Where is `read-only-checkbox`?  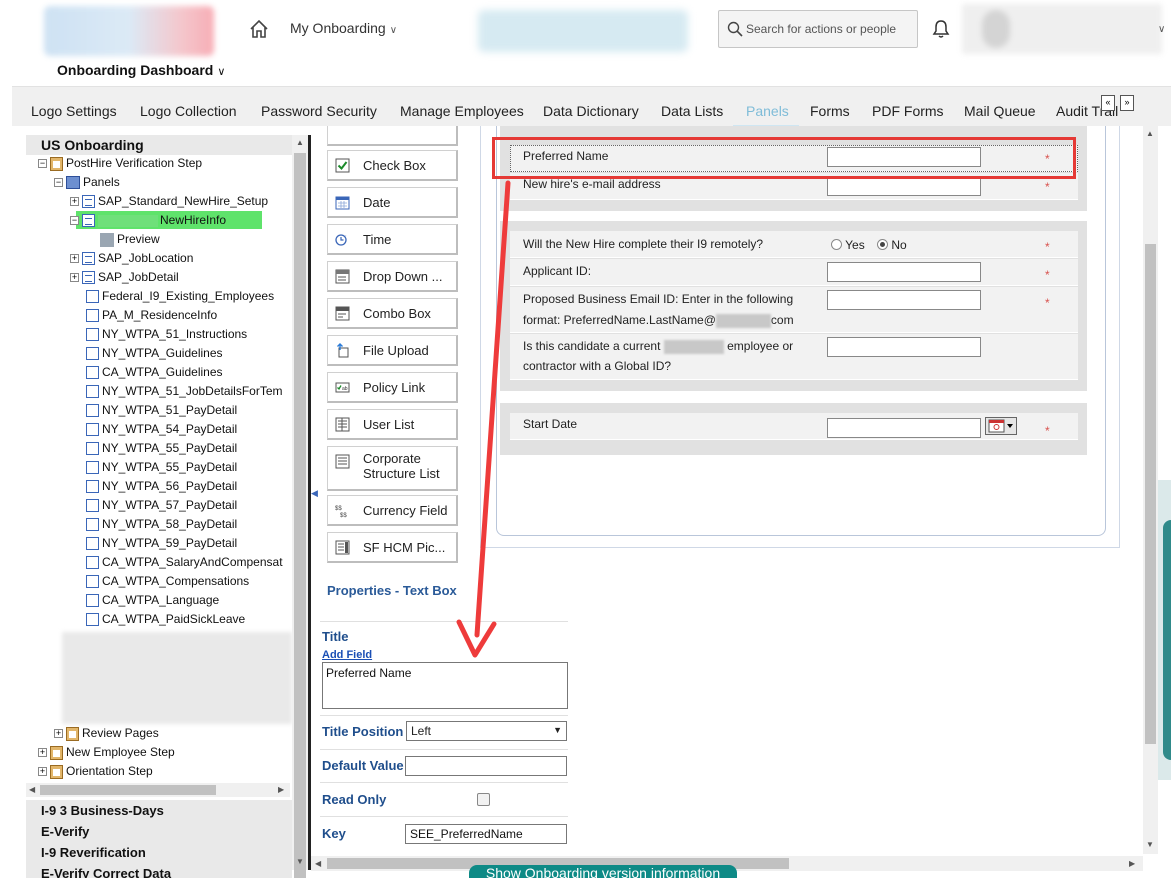 read-only-checkbox is located at coordinates (483, 799).